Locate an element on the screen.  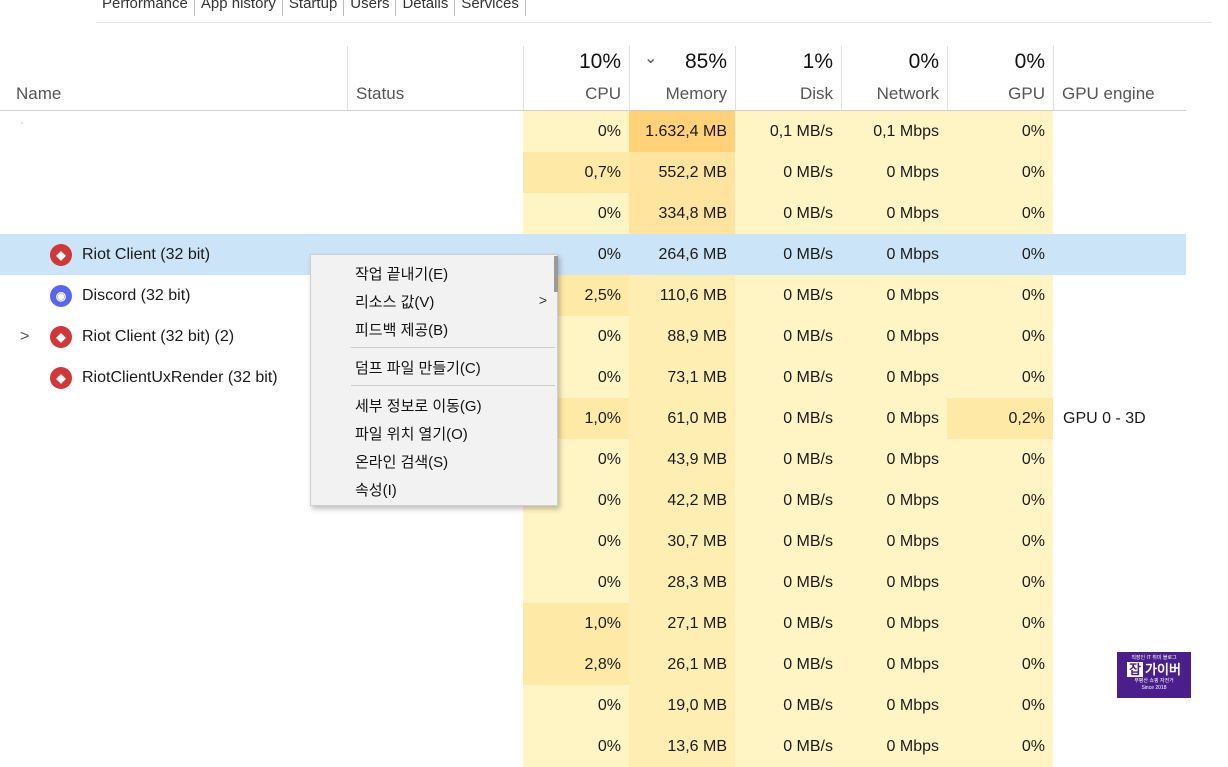
network-label: Network is located at coordinates (907, 93).